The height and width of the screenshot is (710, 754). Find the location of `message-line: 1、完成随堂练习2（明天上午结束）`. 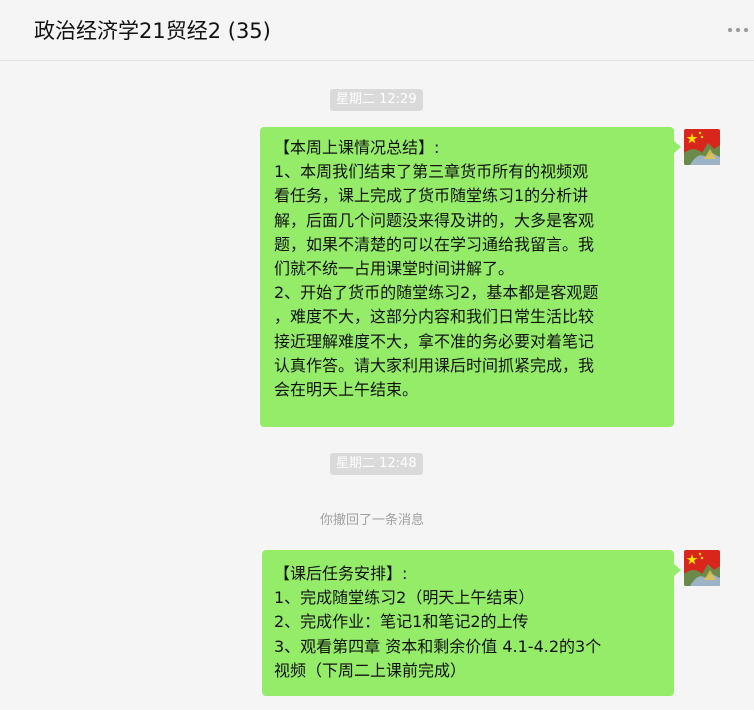

message-line: 1、完成随堂练习2（明天上午结束） is located at coordinates (404, 598).